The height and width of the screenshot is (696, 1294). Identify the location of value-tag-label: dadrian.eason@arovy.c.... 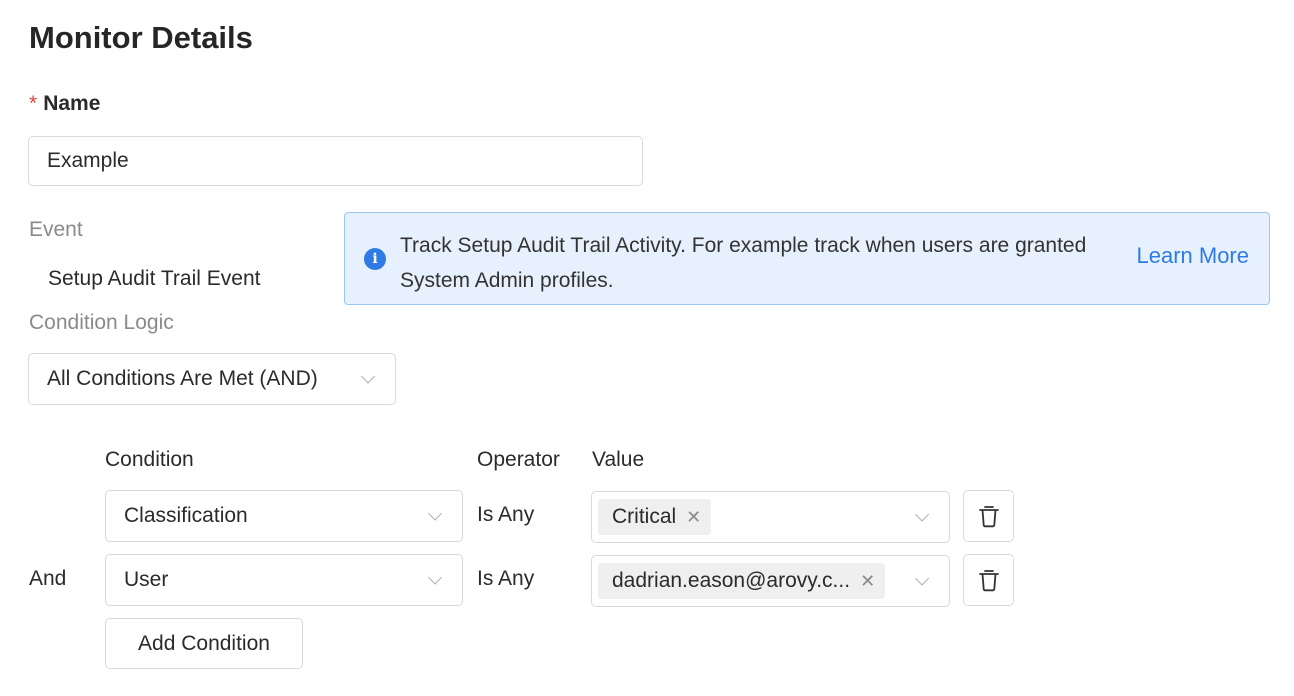
(731, 580).